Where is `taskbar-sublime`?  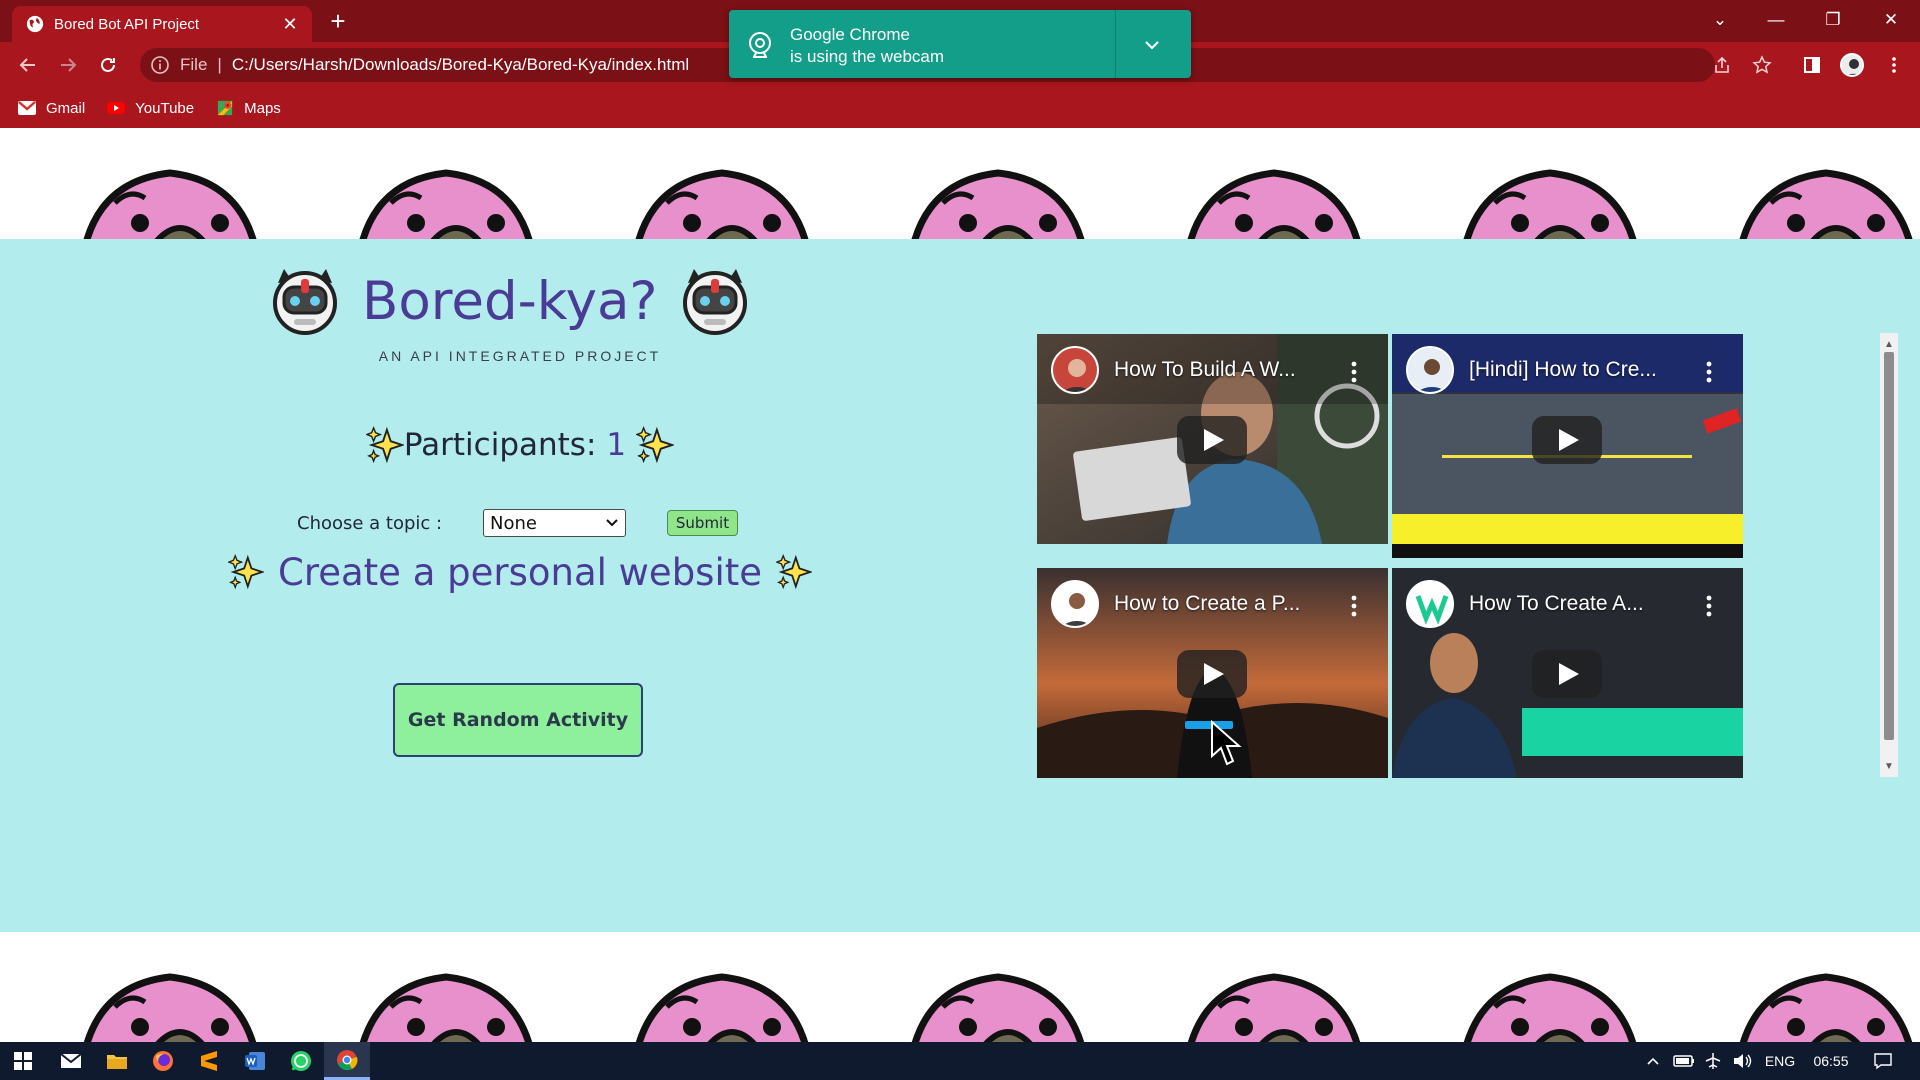
taskbar-sublime is located at coordinates (209, 1061).